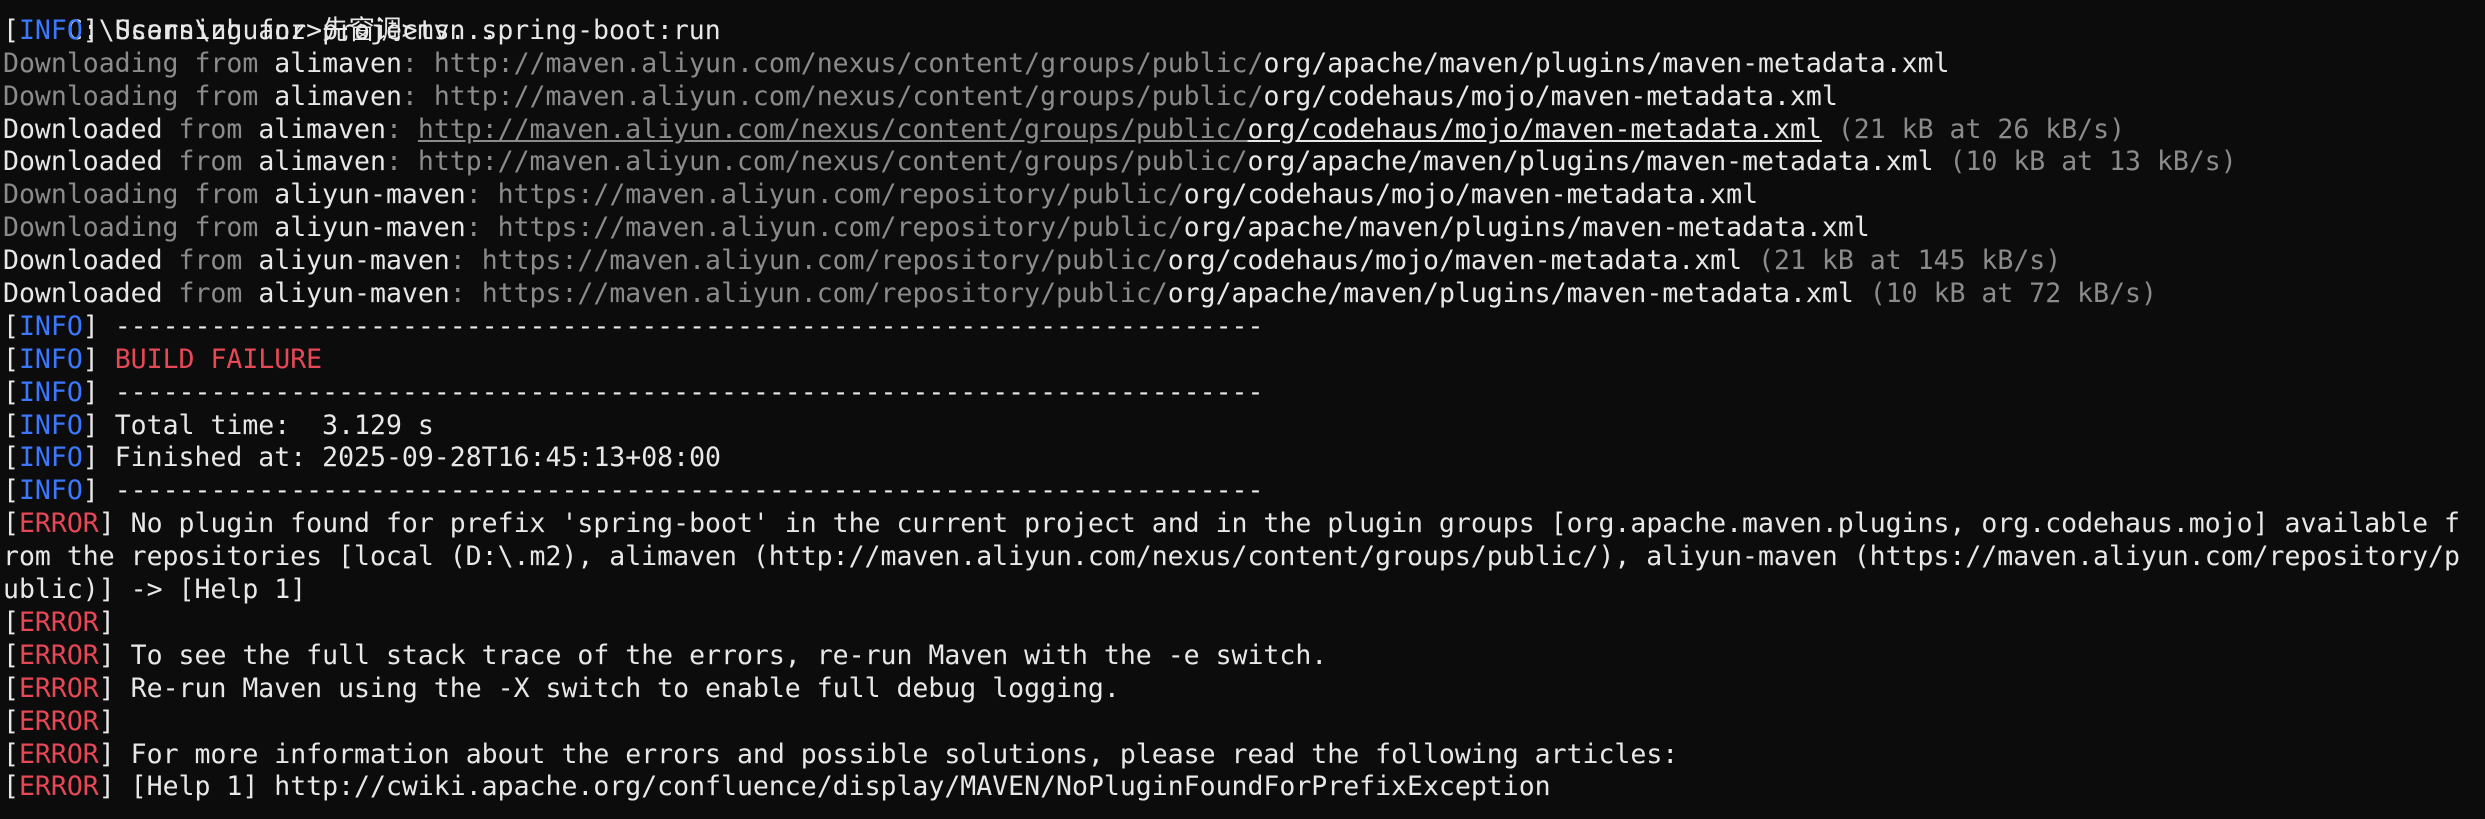 The height and width of the screenshot is (819, 2485). What do you see at coordinates (2013, 294) in the screenshot?
I see `download-size: (10 kB at 72 kB/s)` at bounding box center [2013, 294].